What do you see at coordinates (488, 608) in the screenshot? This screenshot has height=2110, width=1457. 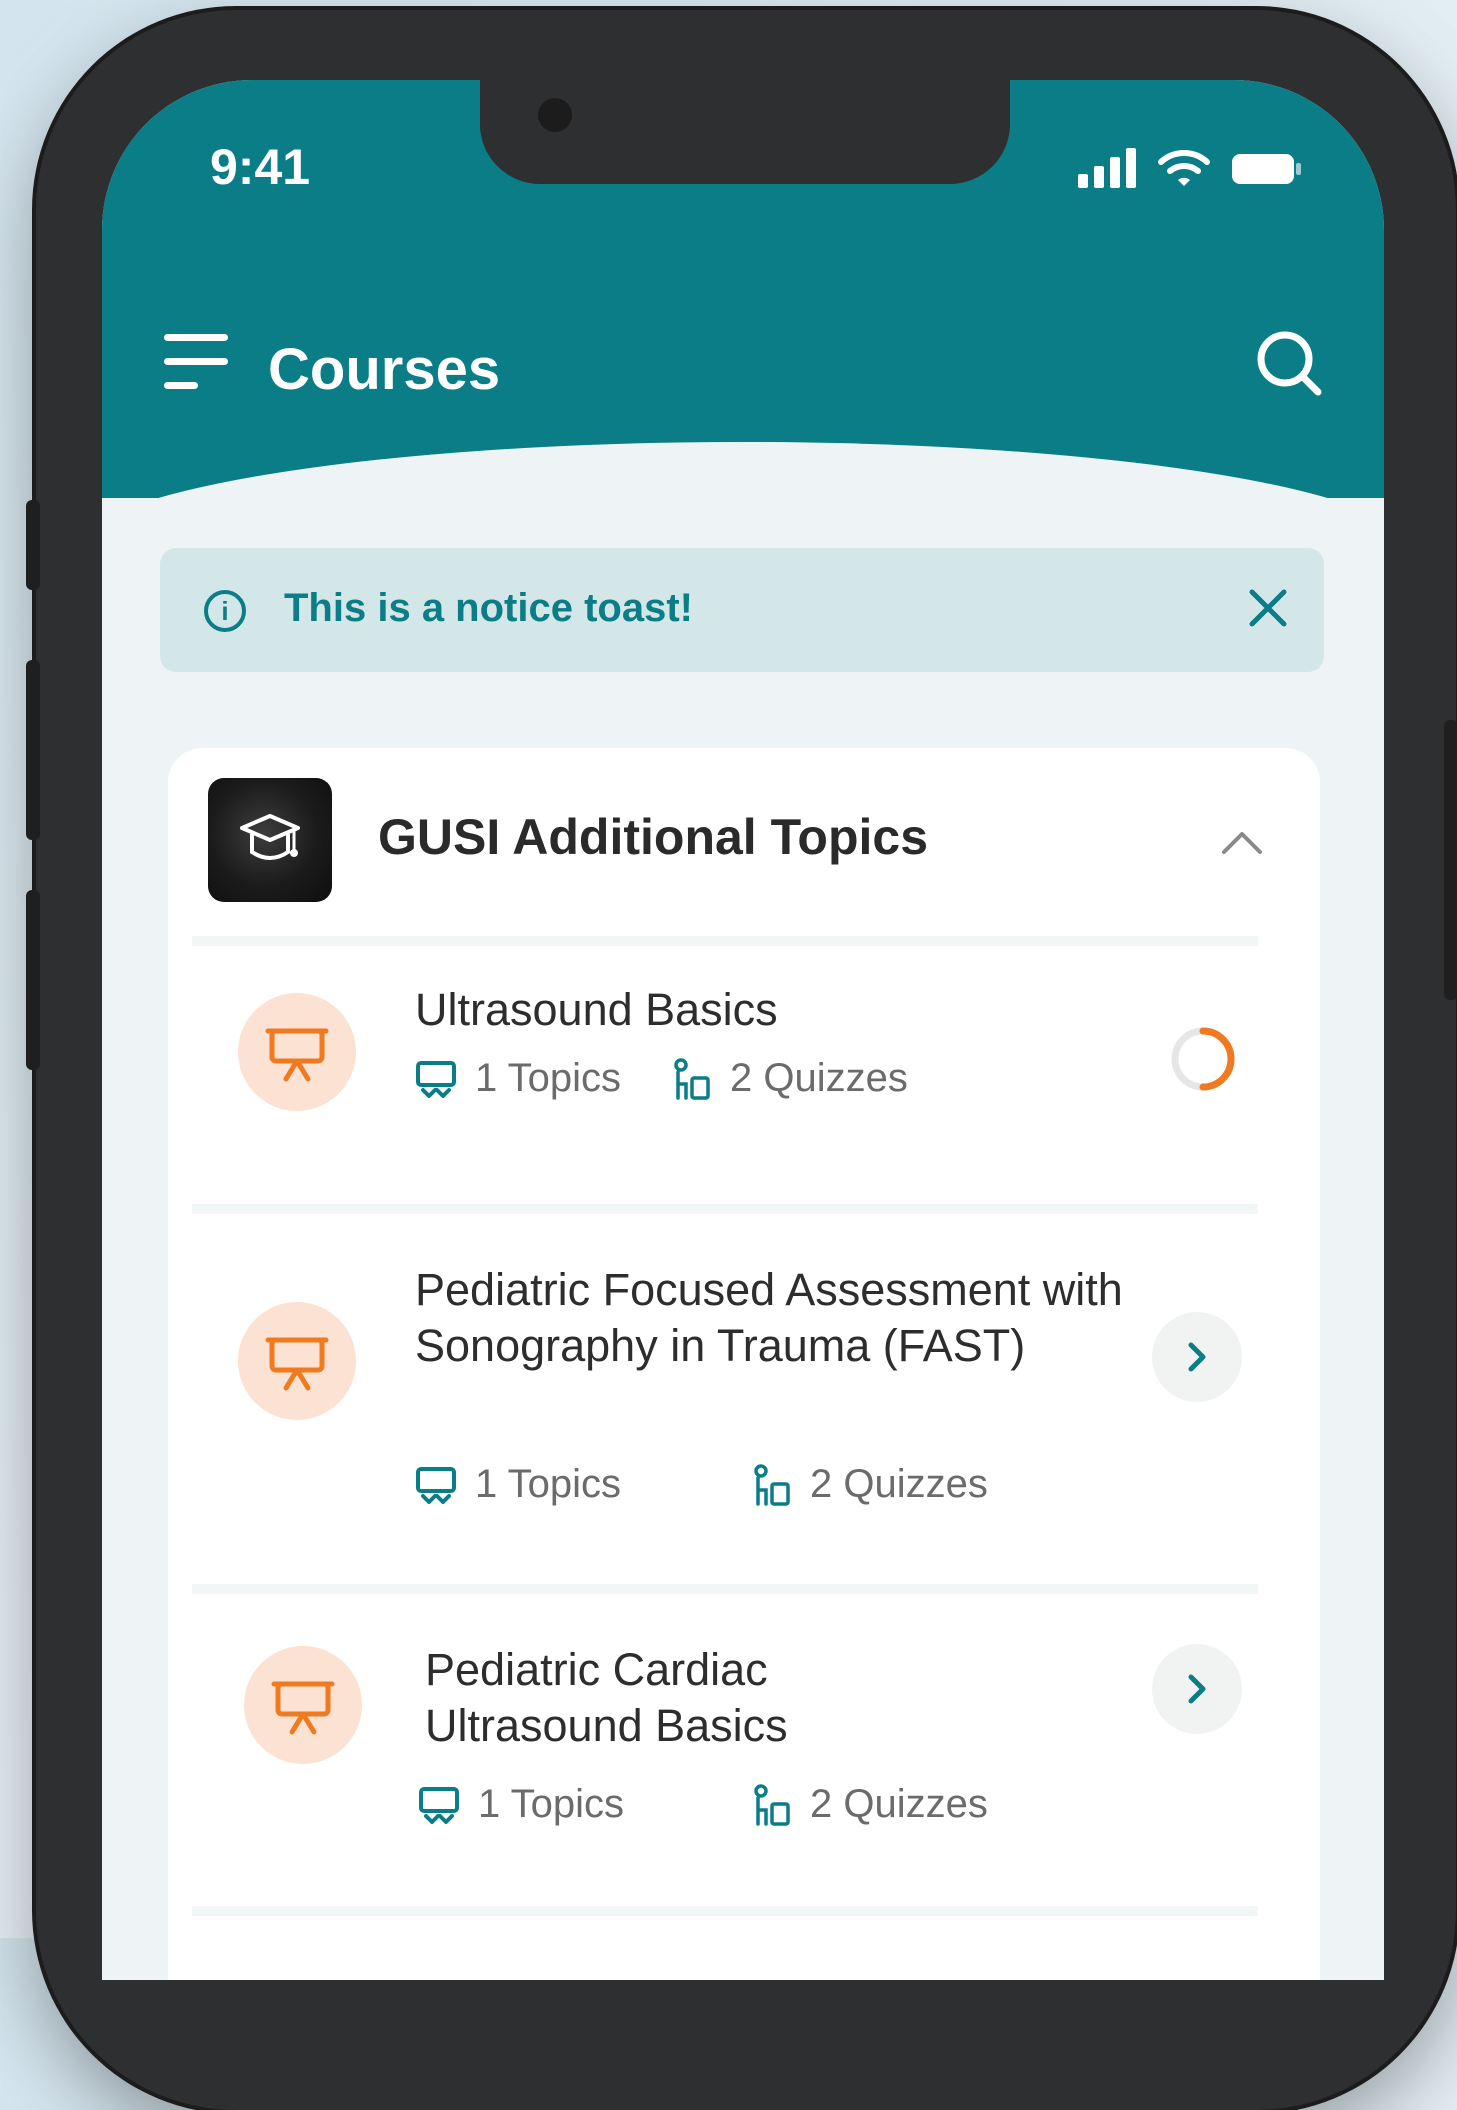 I see `toast-message: This is a notice toast!` at bounding box center [488, 608].